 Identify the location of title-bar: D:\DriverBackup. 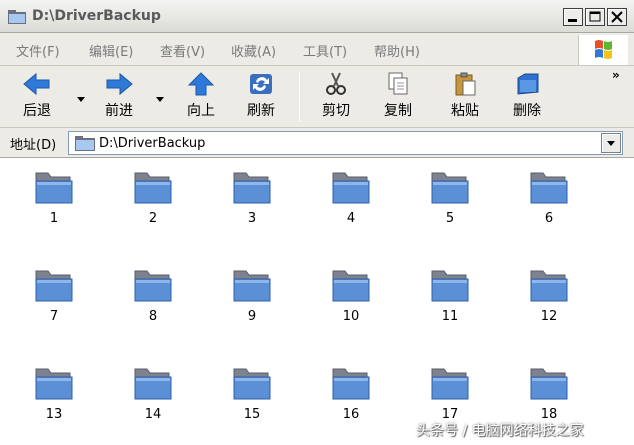
(317, 16).